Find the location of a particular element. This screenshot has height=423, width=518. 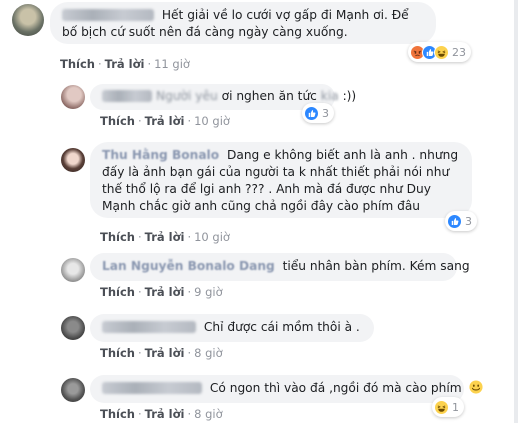

blurred-text: kia is located at coordinates (329, 96).